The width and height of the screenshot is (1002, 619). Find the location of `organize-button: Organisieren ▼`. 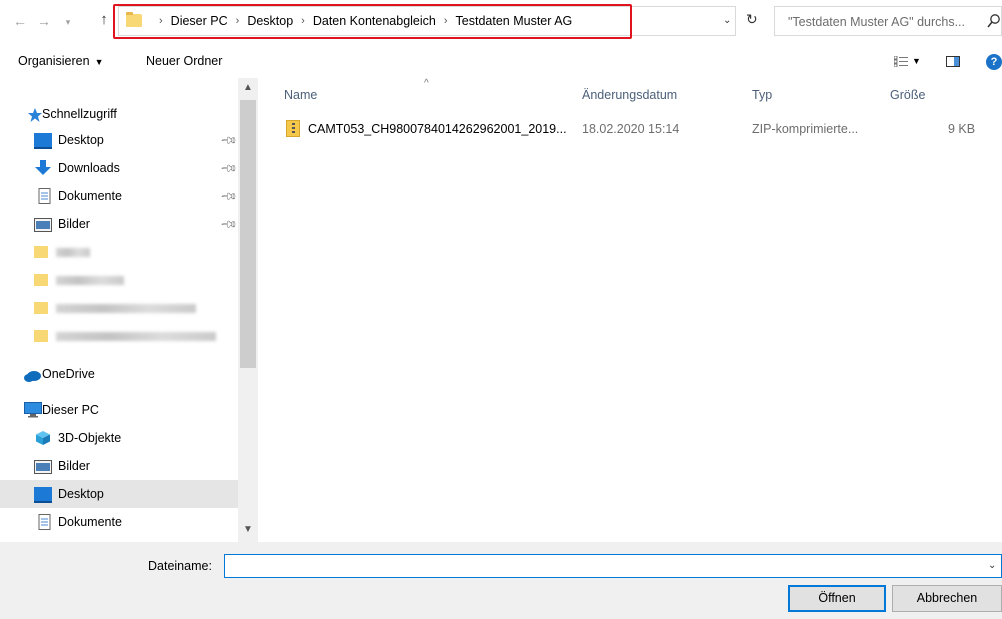

organize-button: Organisieren ▼ is located at coordinates (61, 61).